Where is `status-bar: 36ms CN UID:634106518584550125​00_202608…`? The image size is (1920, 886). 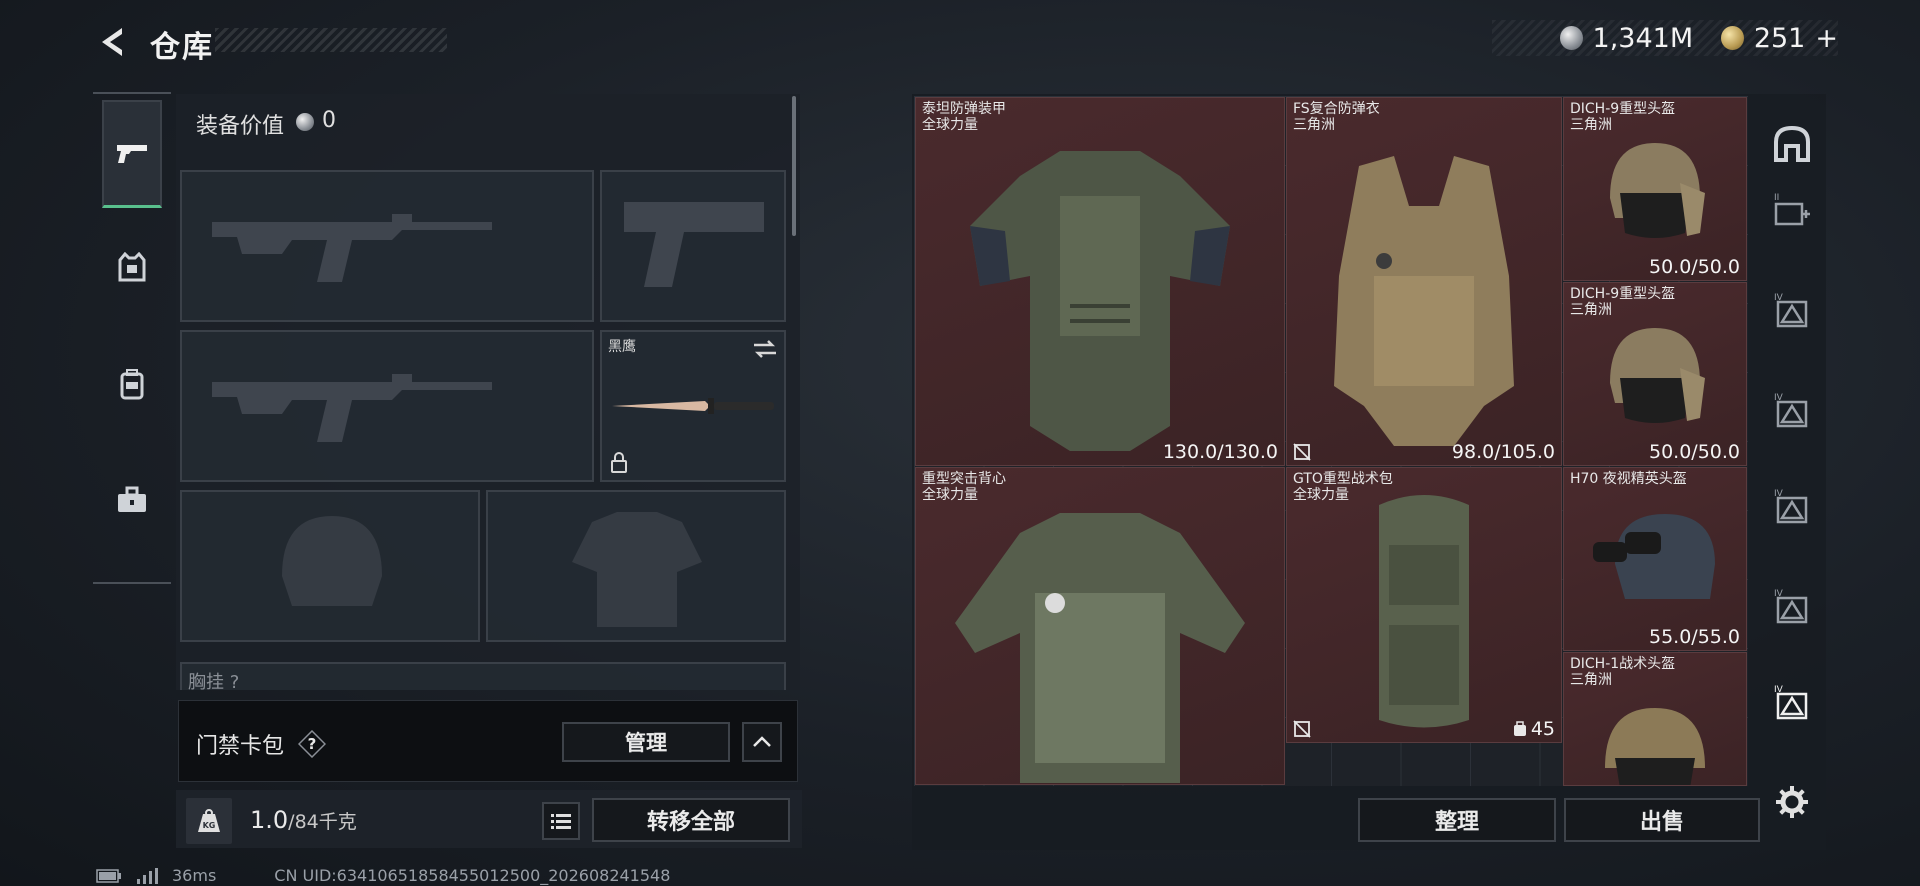
status-bar: 36ms CN UID:634106518584550125​00_202608… is located at coordinates (383, 875).